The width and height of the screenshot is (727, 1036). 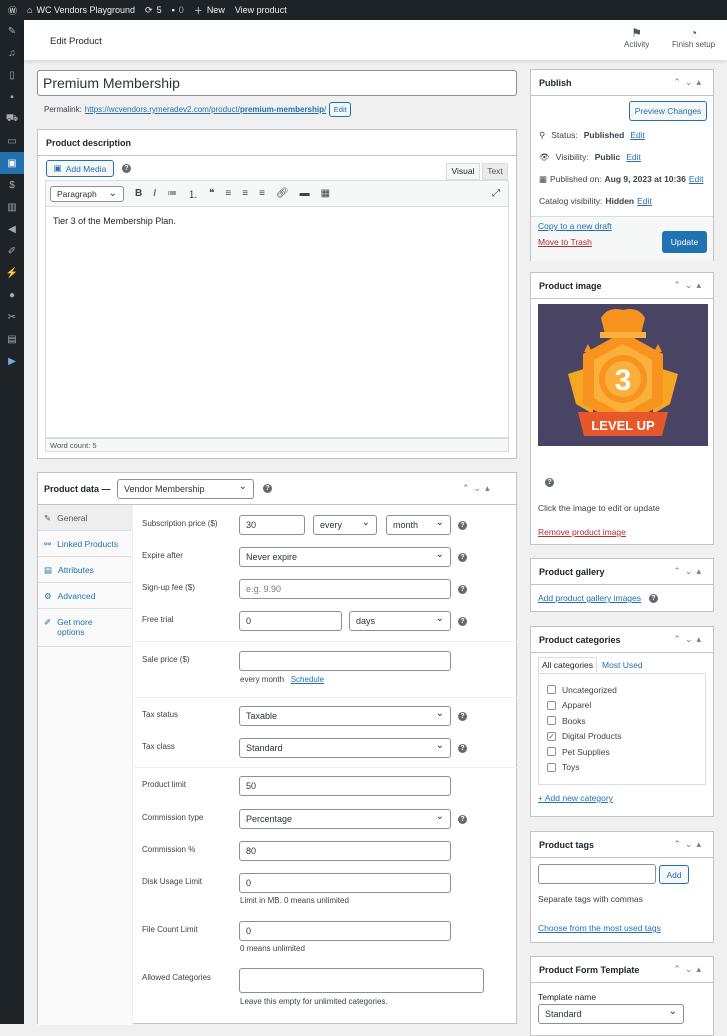 What do you see at coordinates (622, 721) in the screenshot?
I see `category-item: Books` at bounding box center [622, 721].